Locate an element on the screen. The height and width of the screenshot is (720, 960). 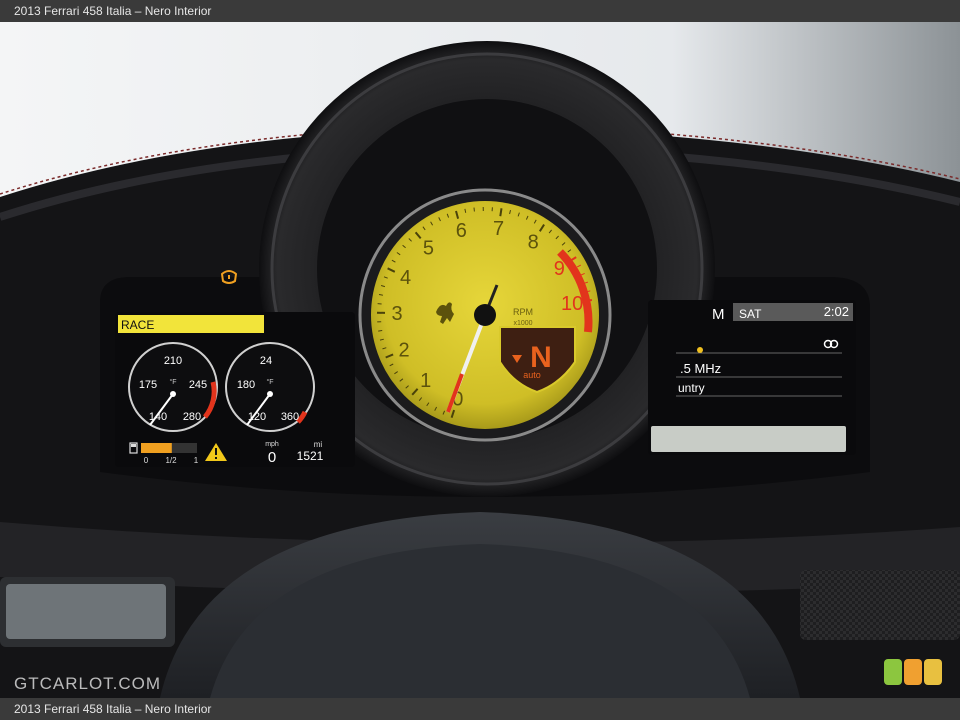
radio-preset-icon is located at coordinates (700, 350).